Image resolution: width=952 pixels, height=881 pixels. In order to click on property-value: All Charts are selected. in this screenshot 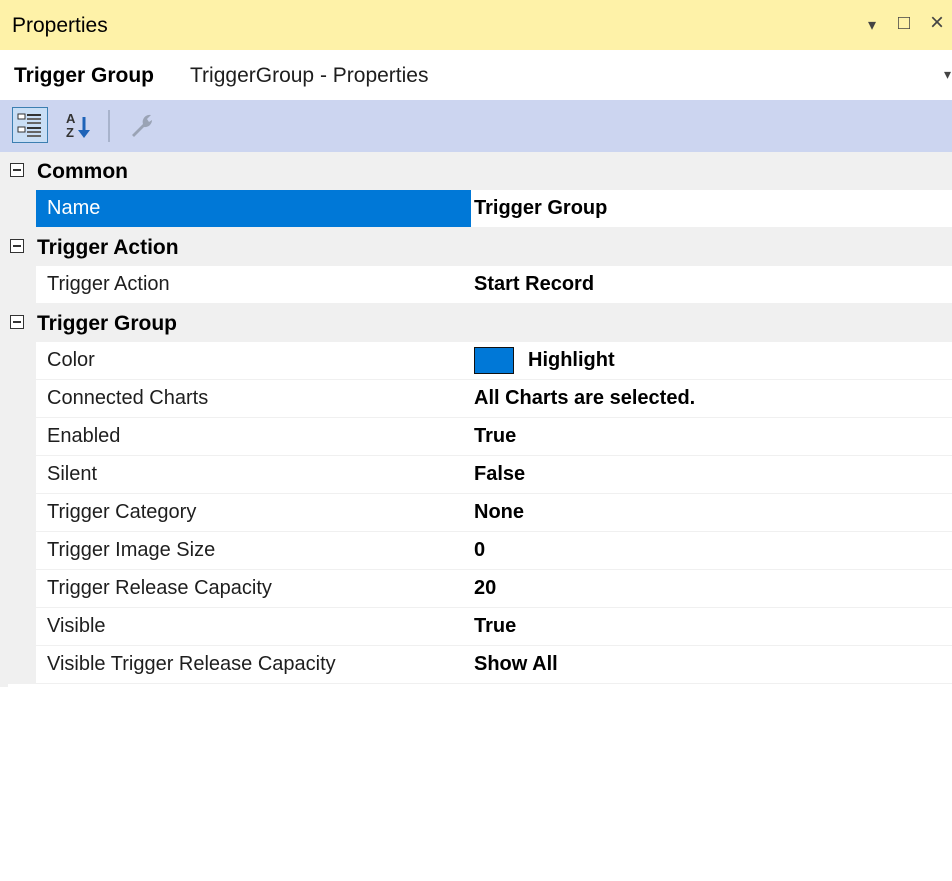, I will do `click(713, 398)`.